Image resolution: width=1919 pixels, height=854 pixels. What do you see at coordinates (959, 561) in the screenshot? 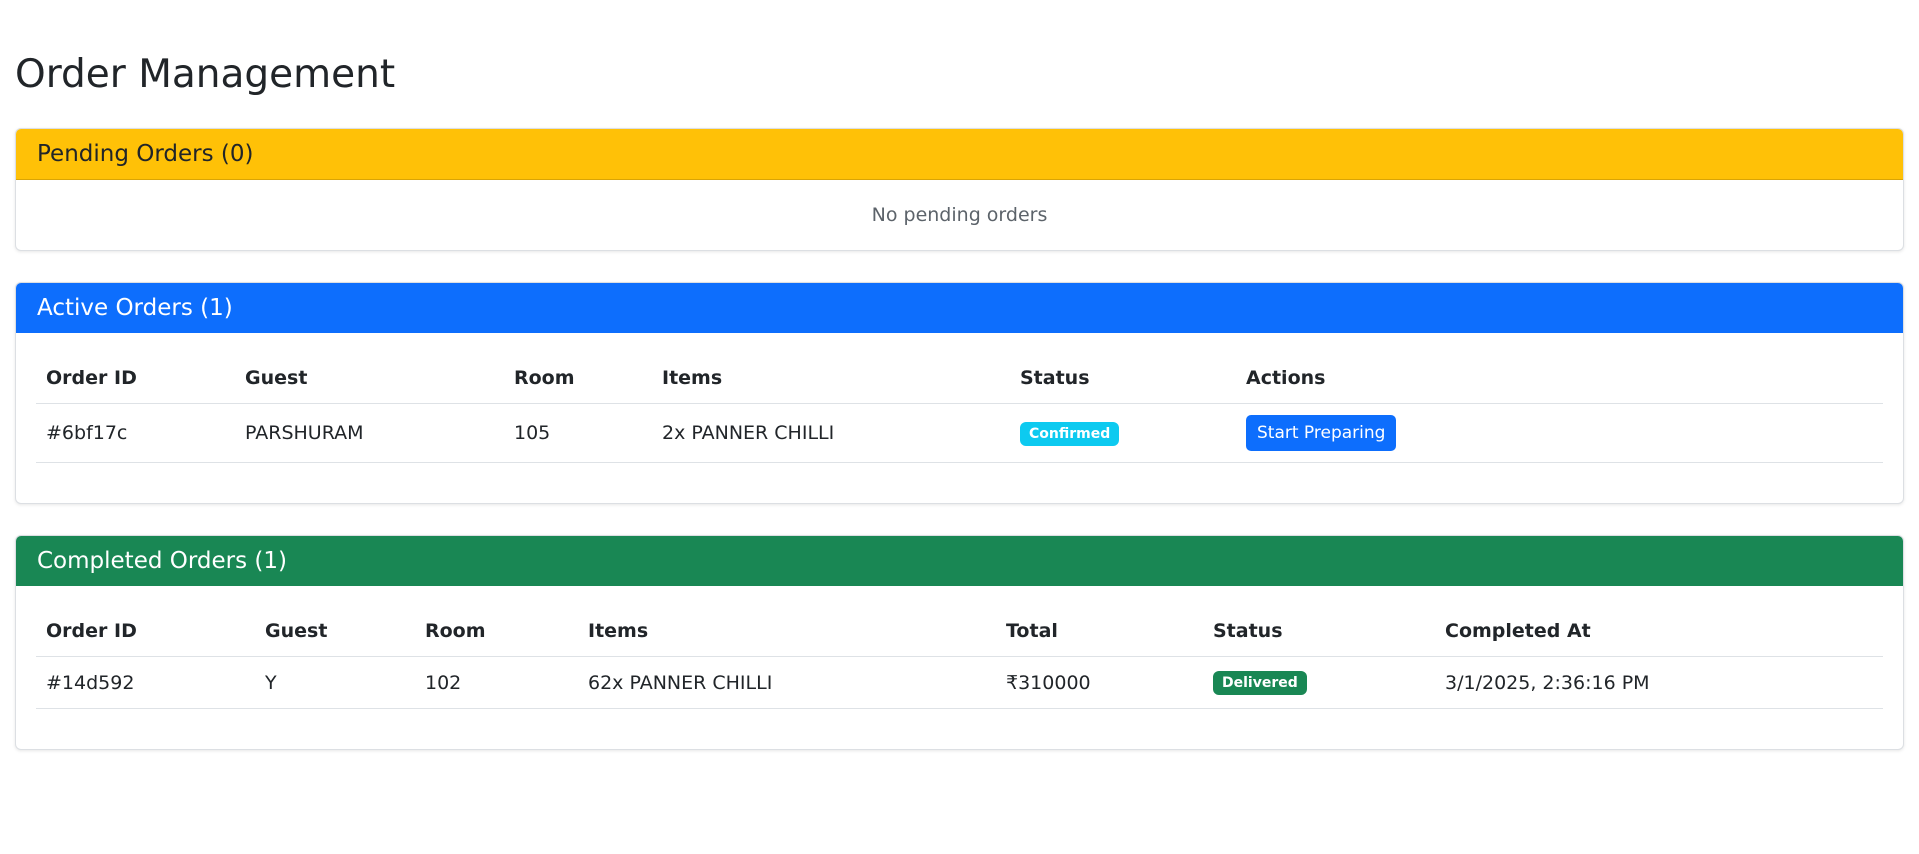
I see `completed-orders-header: Completed Orders (1)` at bounding box center [959, 561].